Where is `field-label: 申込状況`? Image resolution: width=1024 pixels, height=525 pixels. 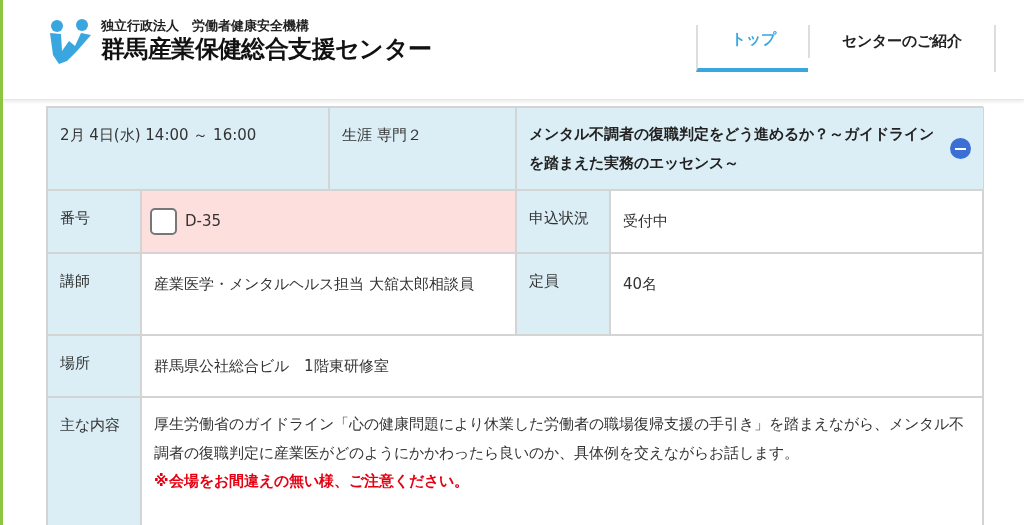 field-label: 申込状況 is located at coordinates (563, 221).